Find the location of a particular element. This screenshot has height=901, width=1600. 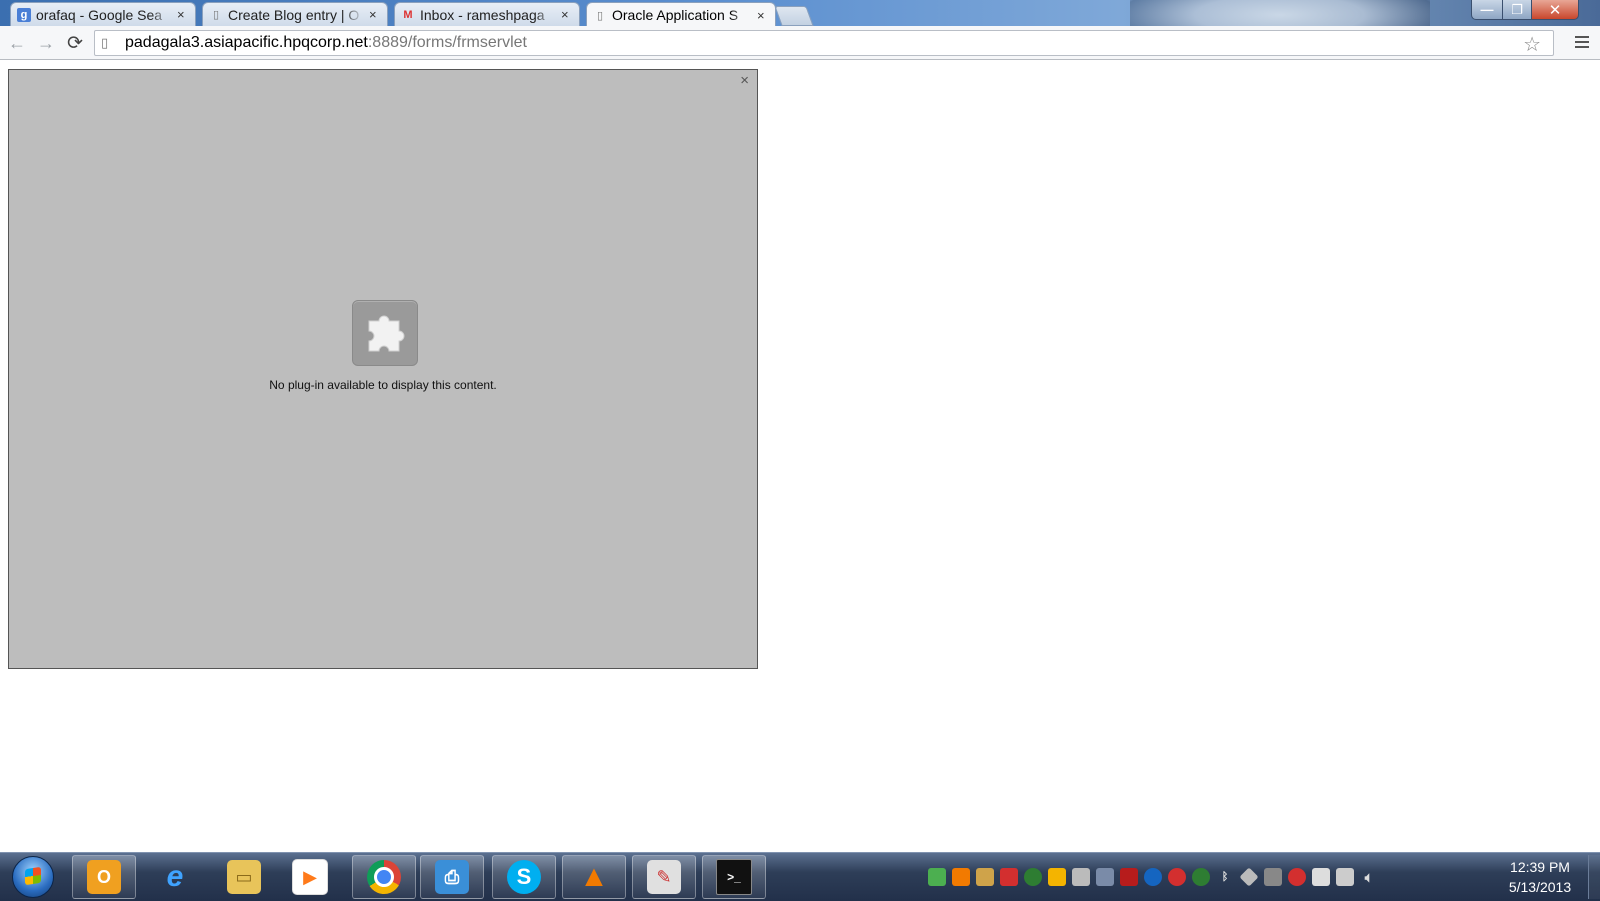

gmail-icon: M is located at coordinates (408, 14).